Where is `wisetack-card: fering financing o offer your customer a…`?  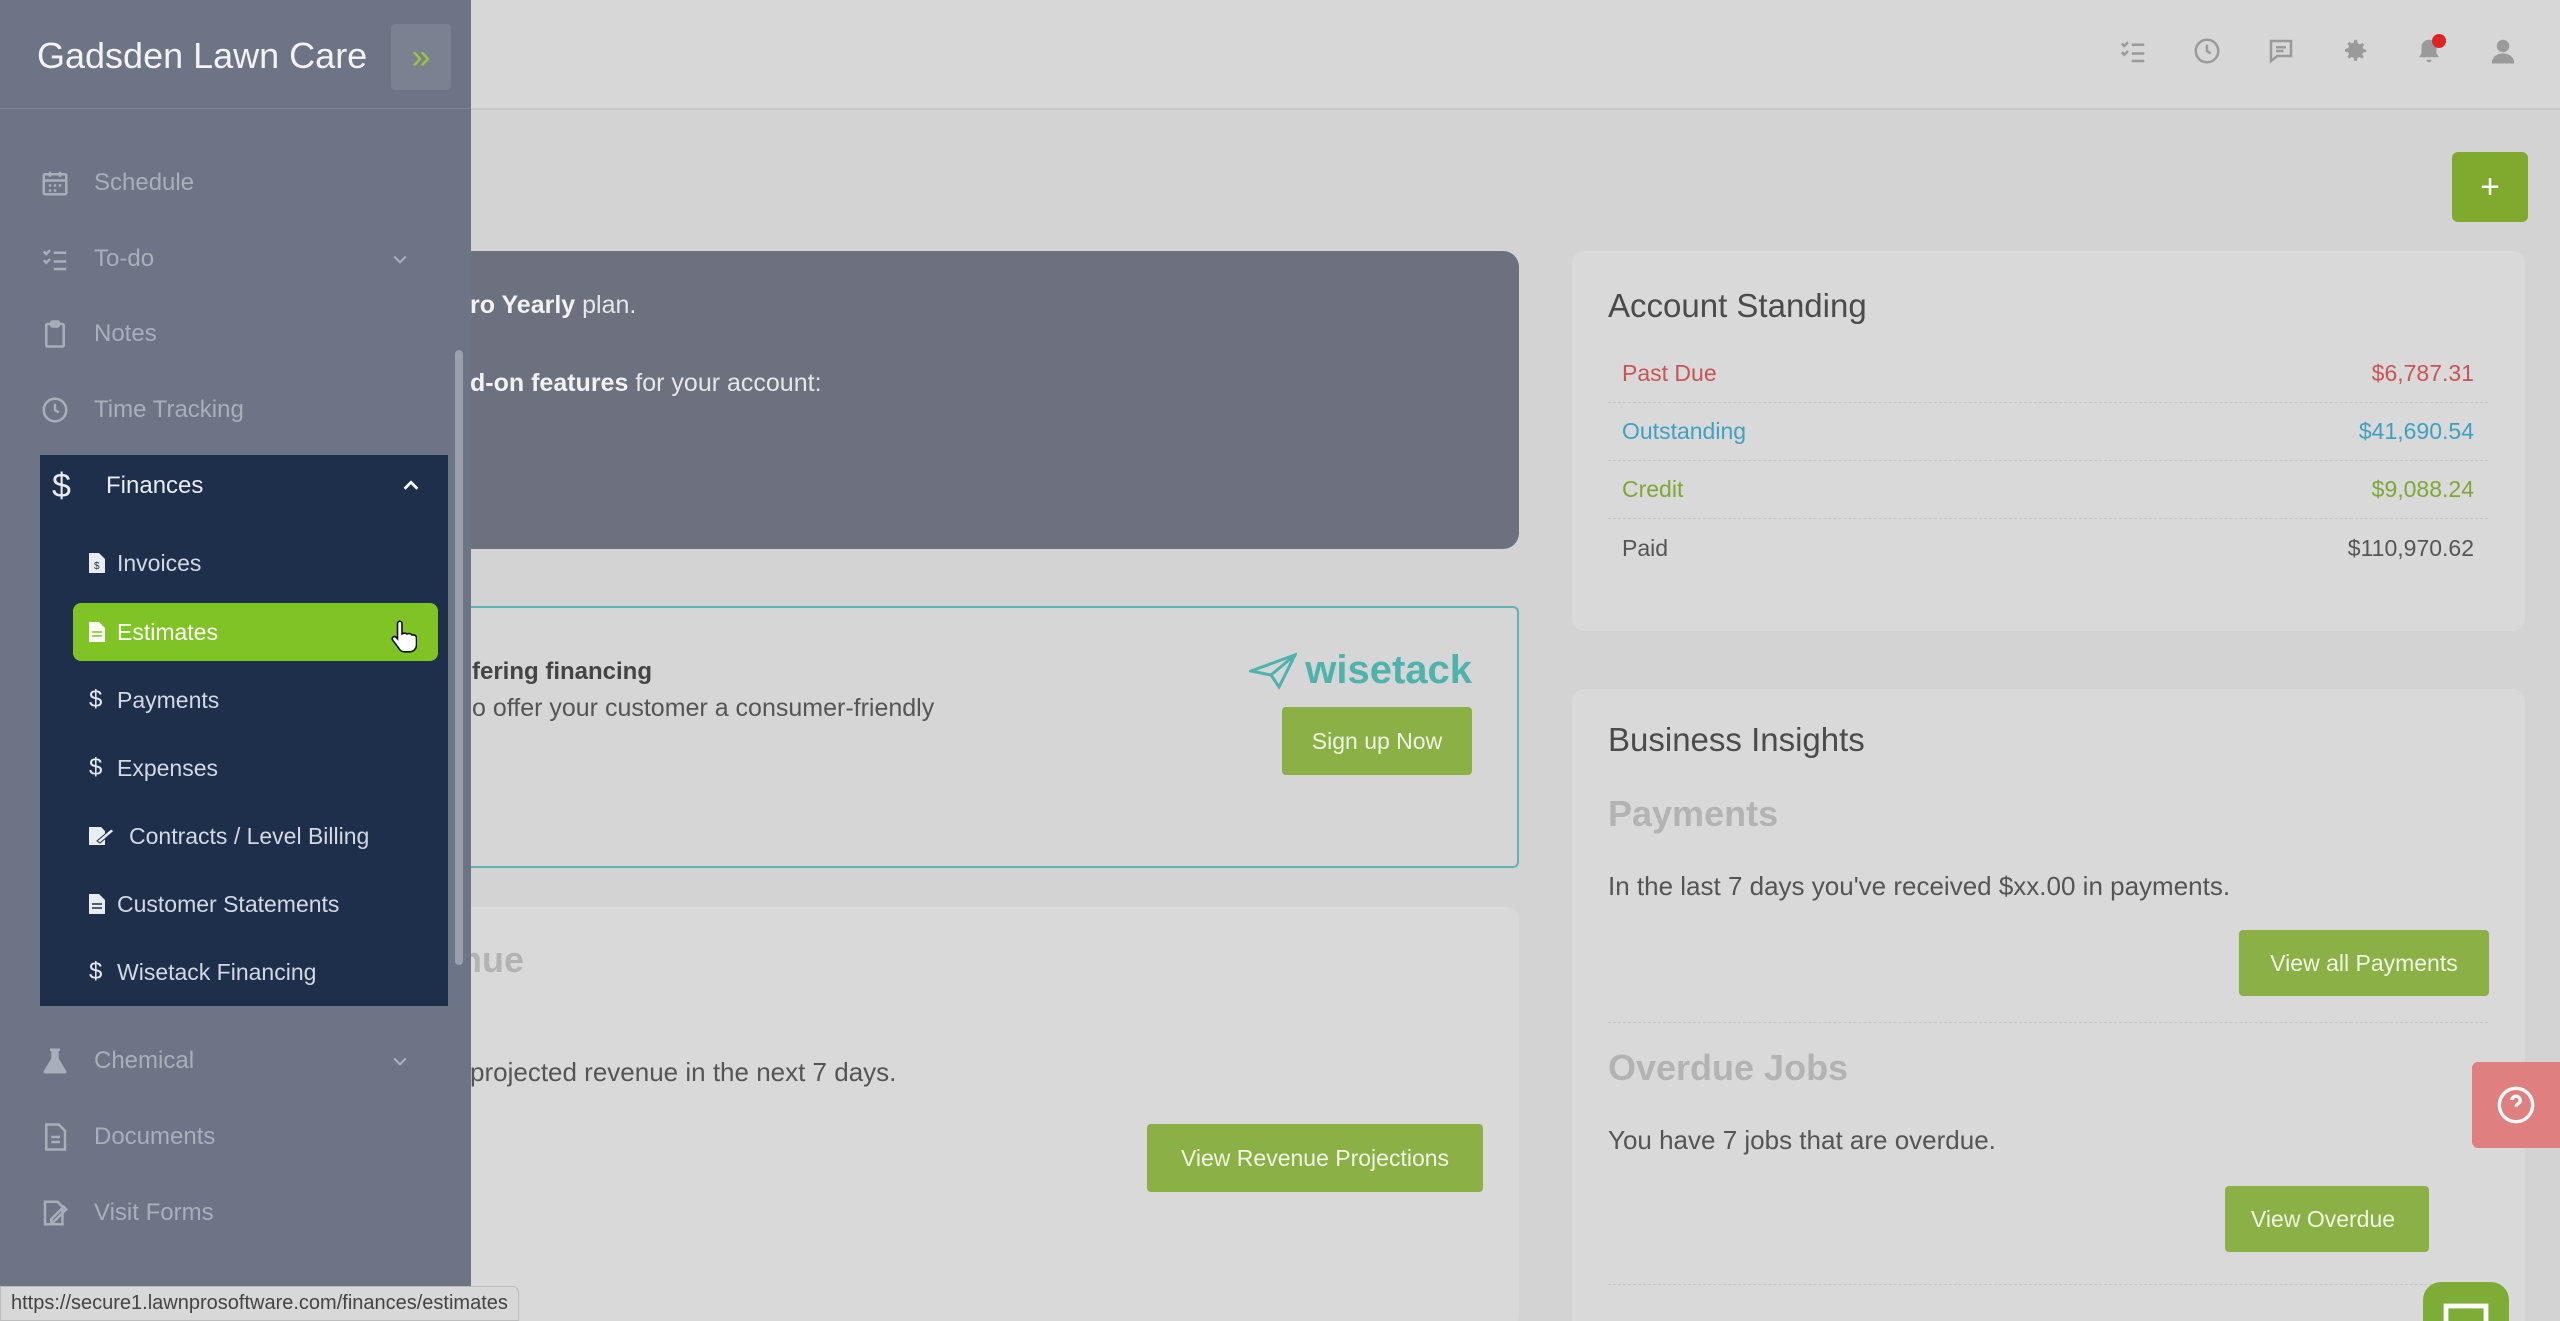 wisetack-card: fering financing o offer your customer a… is located at coordinates (949, 737).